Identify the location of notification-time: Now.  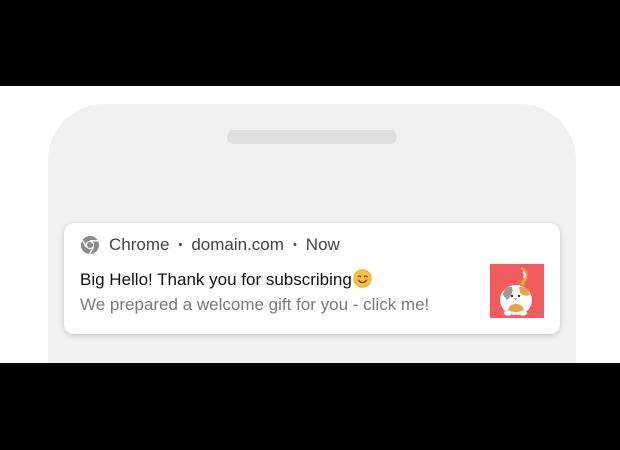
(322, 244).